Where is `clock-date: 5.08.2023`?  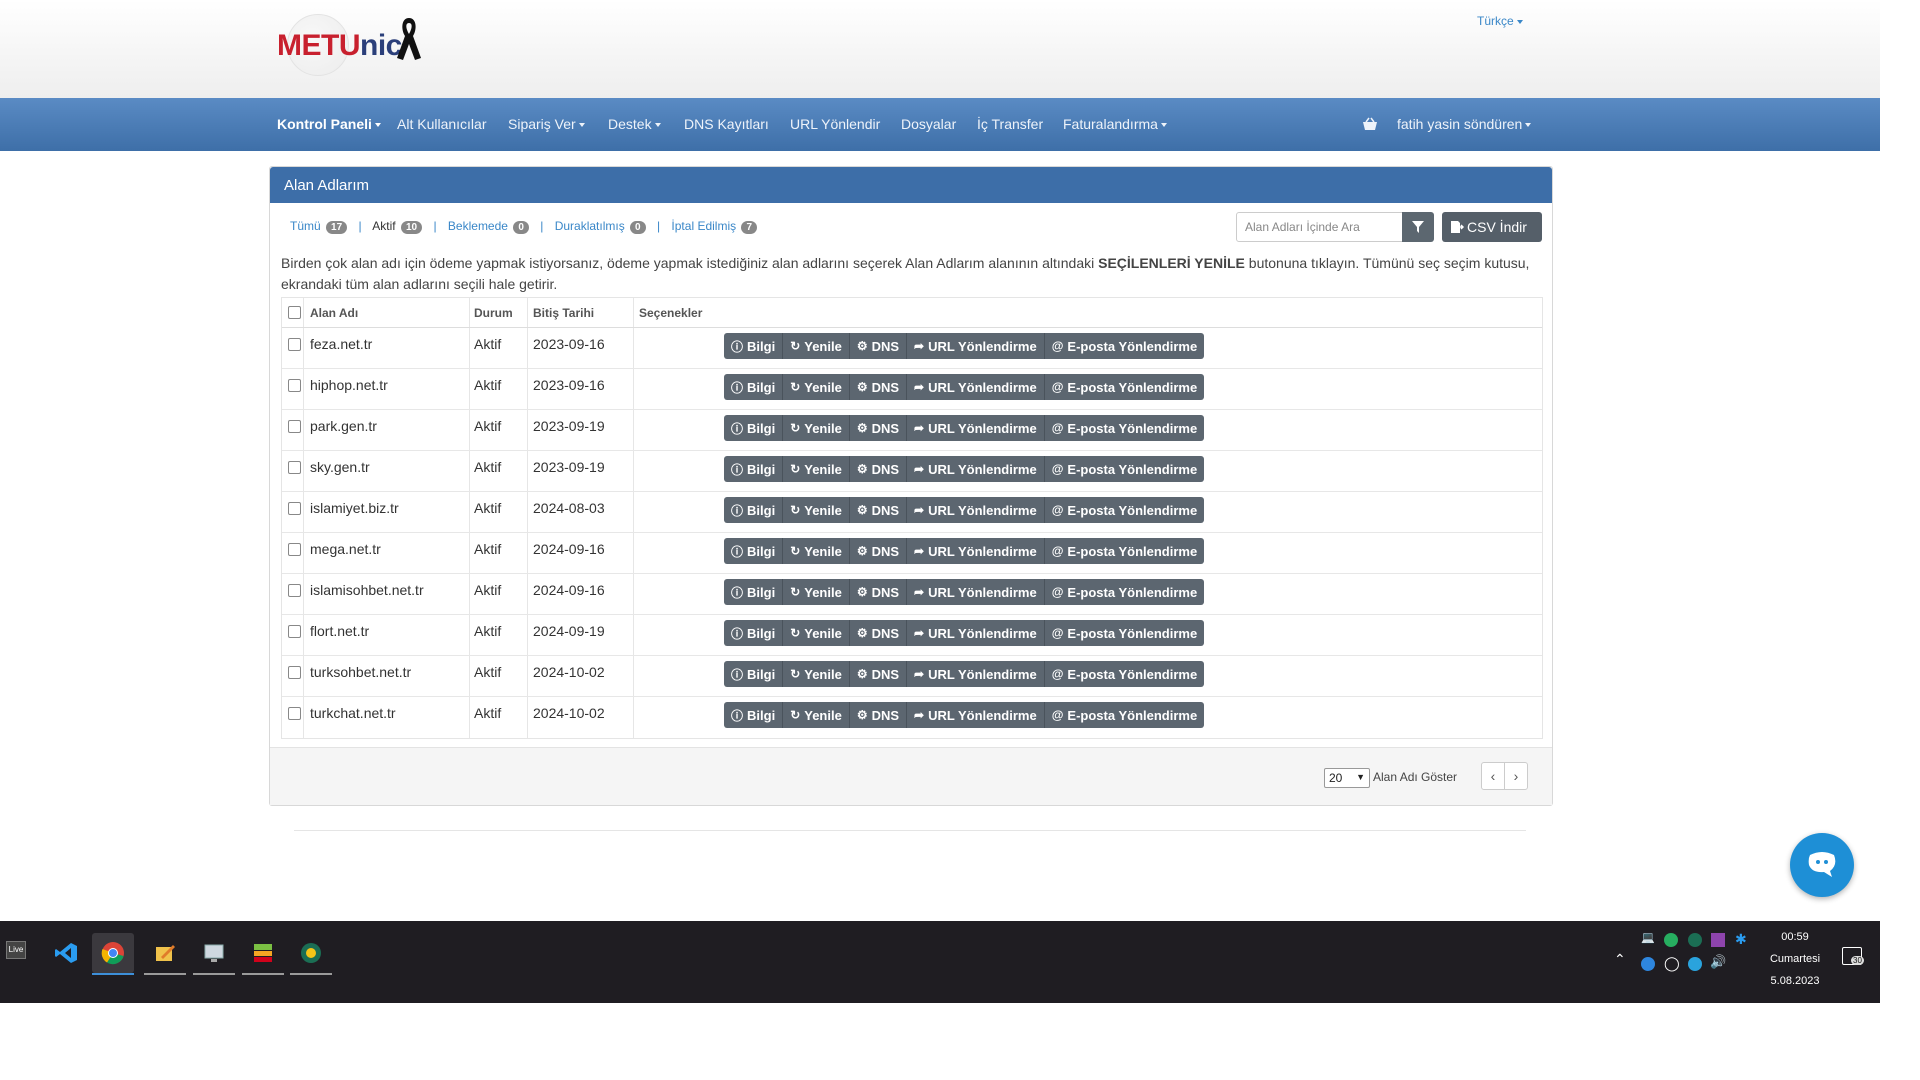
clock-date: 5.08.2023 is located at coordinates (1795, 981).